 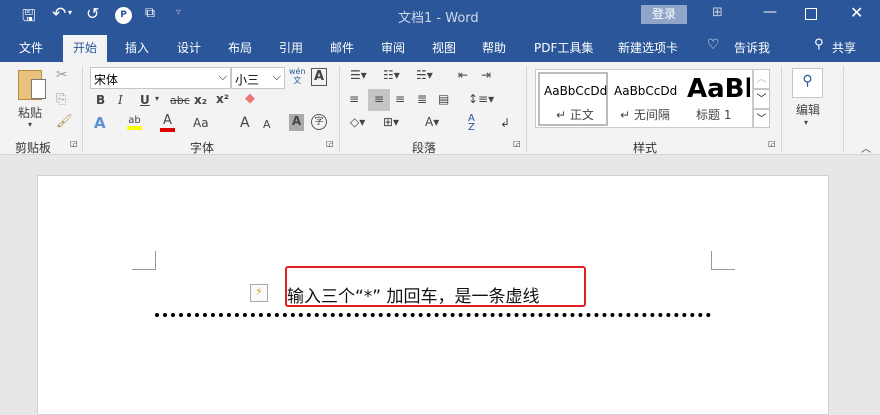 What do you see at coordinates (33, 148) in the screenshot?
I see `clipboard-group-label: 剪贴板` at bounding box center [33, 148].